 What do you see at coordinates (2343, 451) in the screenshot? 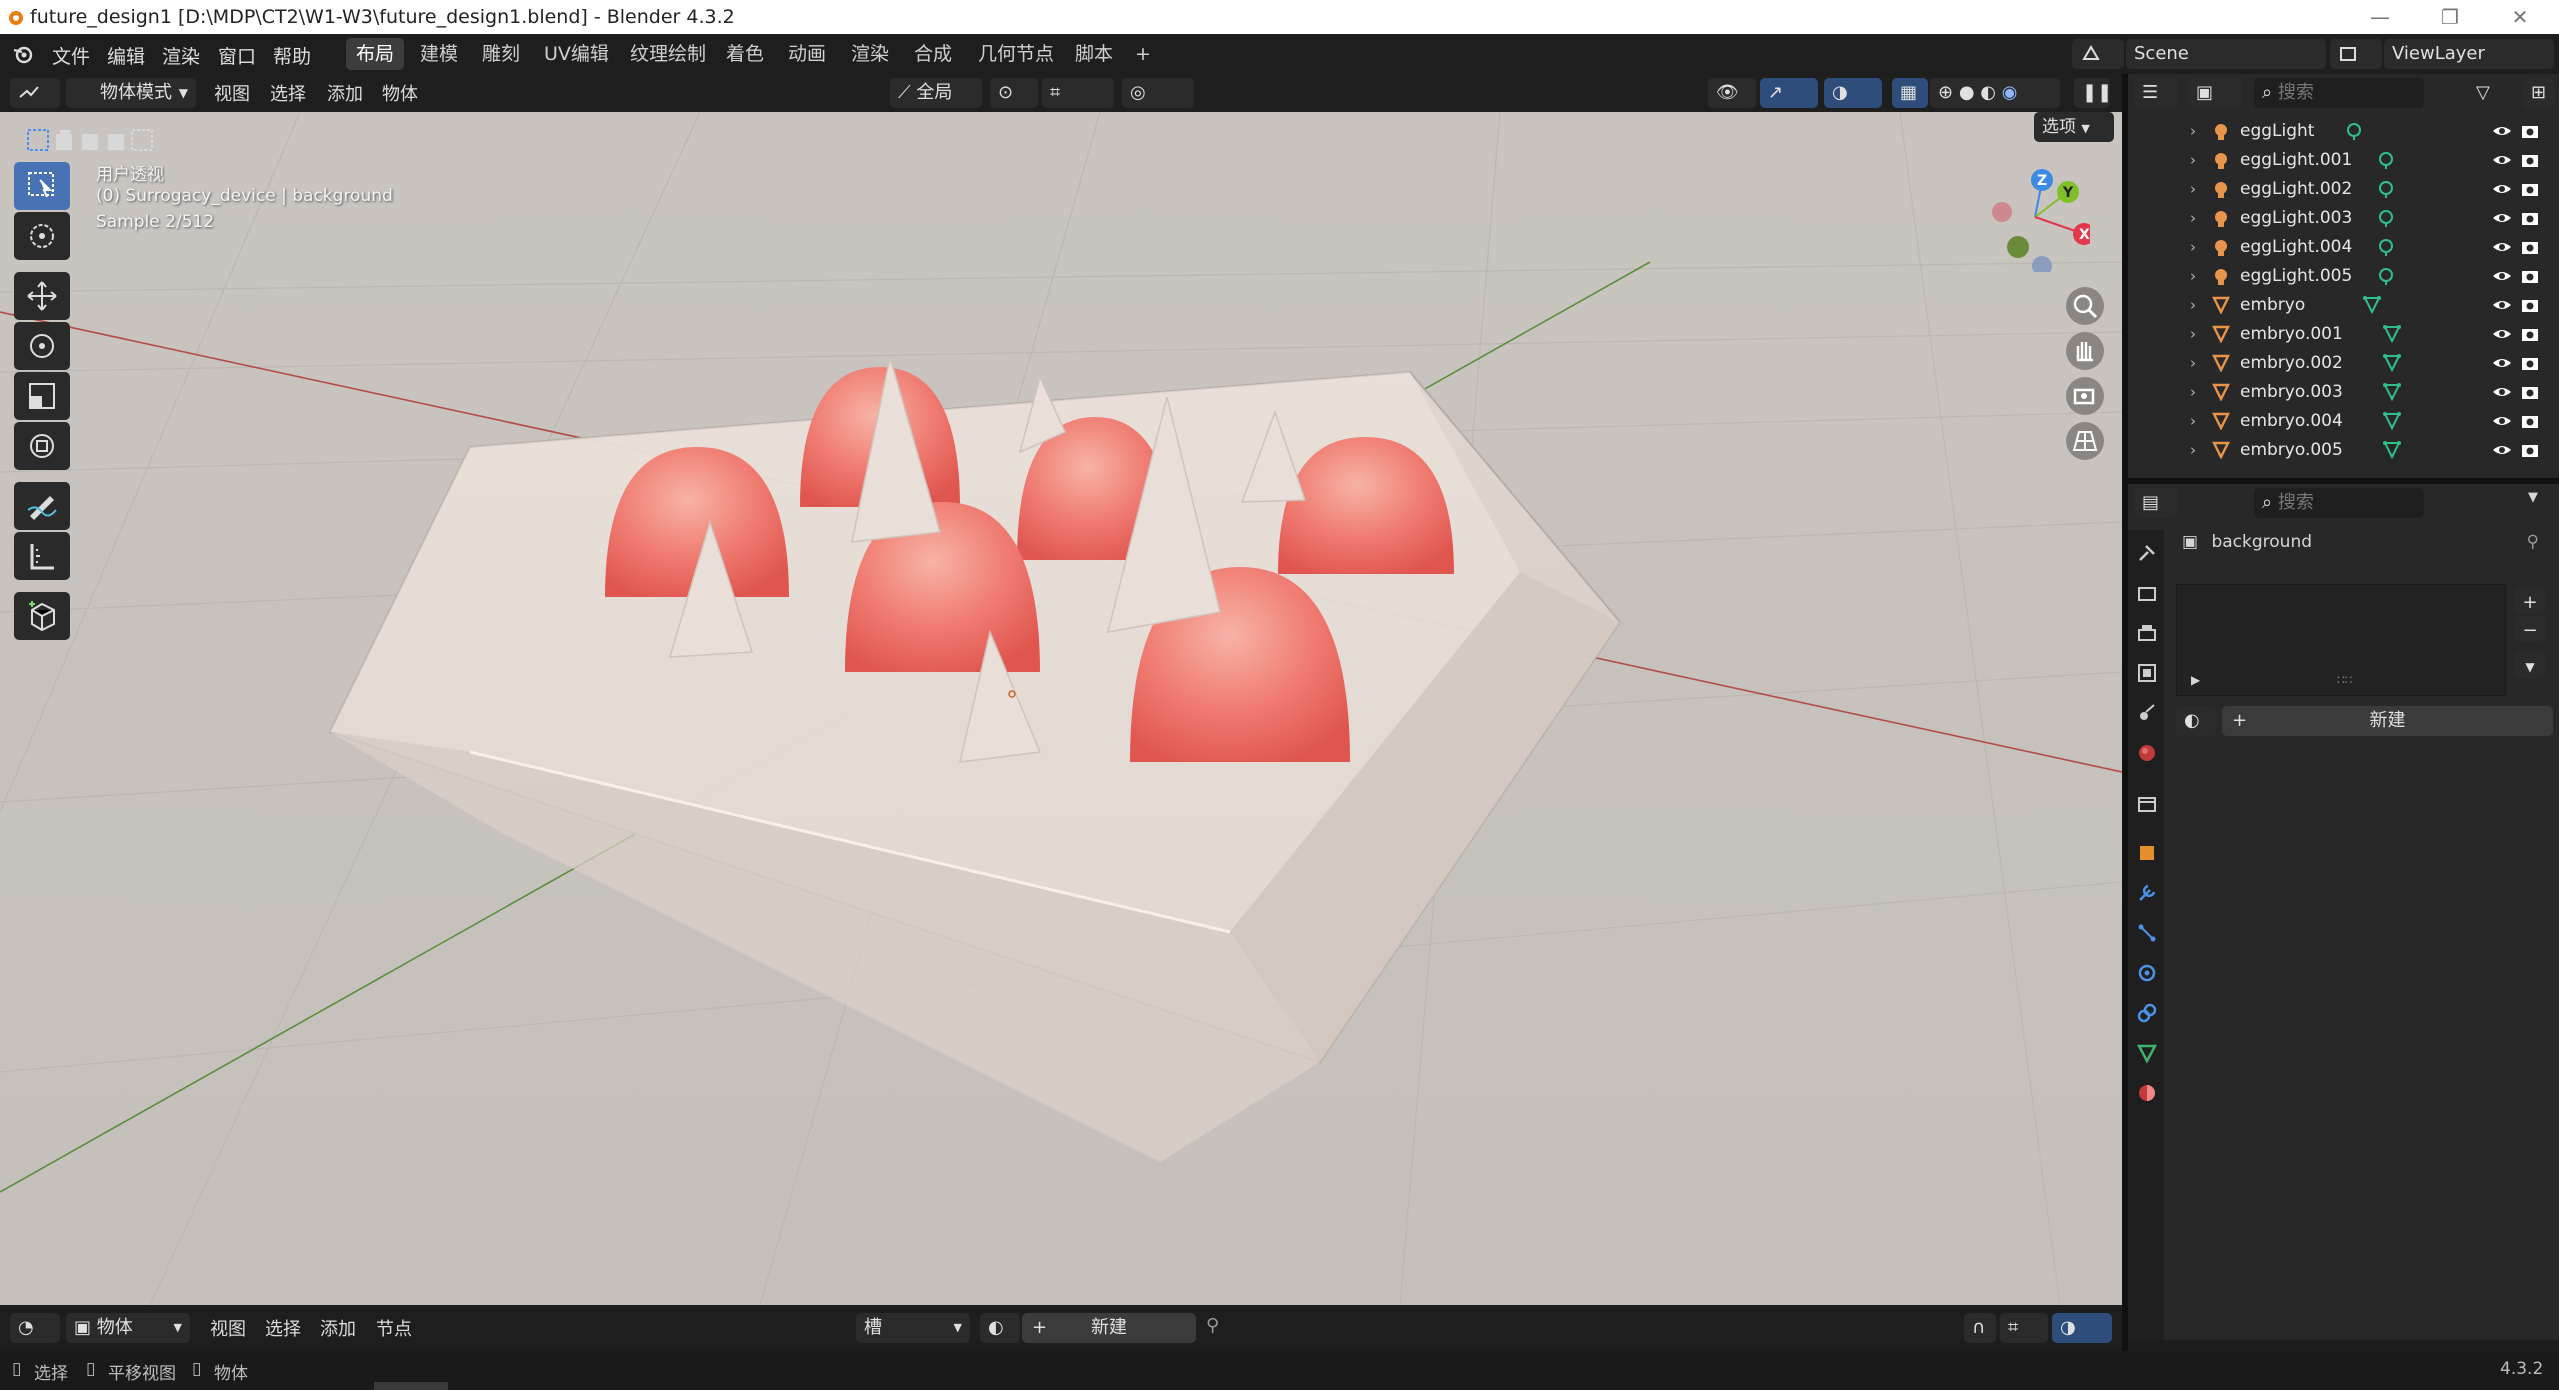
I see `outliner-row: › embryo.005` at bounding box center [2343, 451].